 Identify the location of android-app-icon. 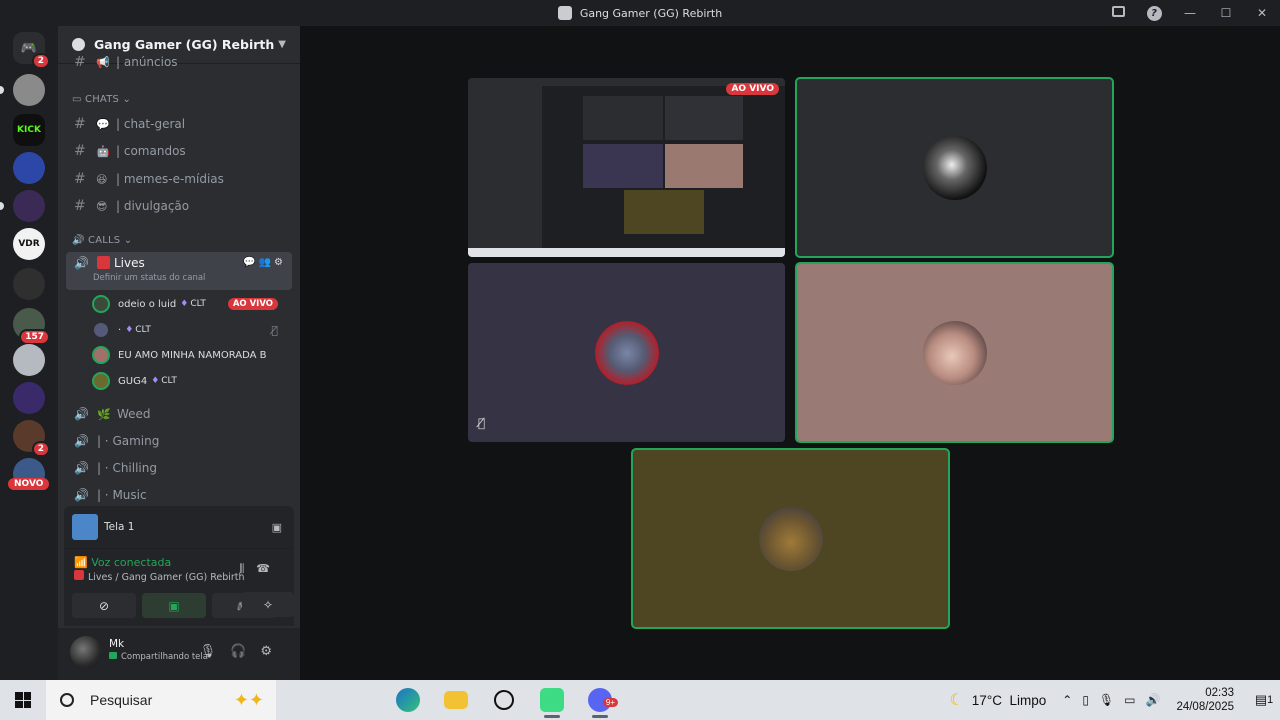
(552, 700).